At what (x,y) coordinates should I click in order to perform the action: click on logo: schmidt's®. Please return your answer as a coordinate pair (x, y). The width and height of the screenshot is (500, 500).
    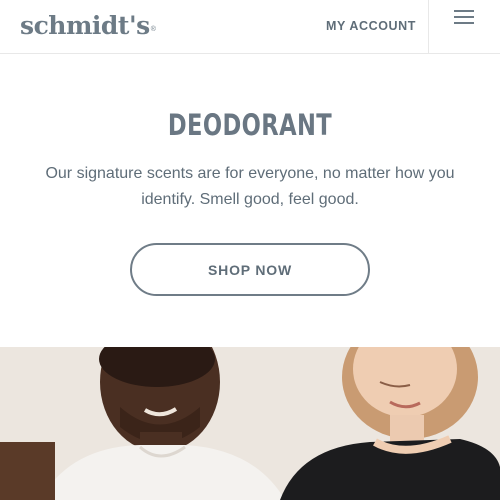
    Looking at the image, I should click on (88, 26).